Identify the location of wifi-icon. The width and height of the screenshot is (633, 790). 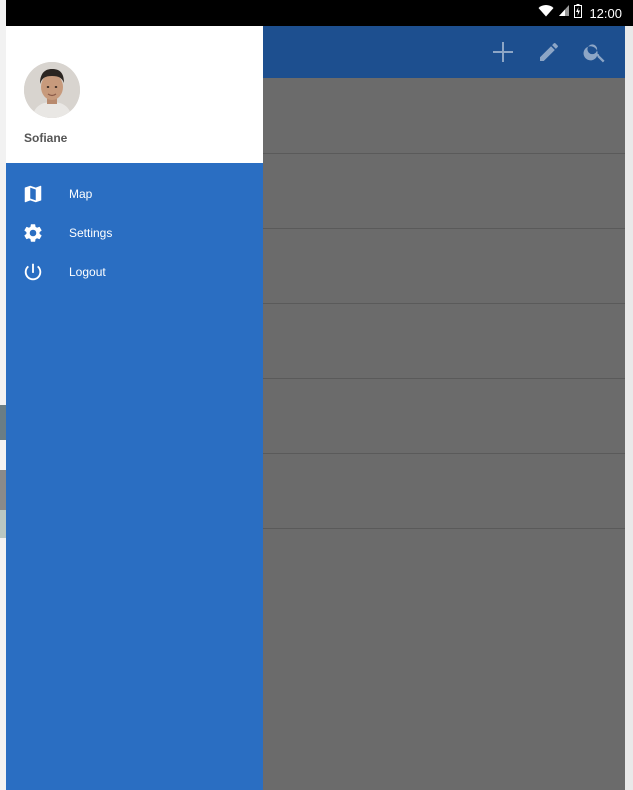
(546, 13).